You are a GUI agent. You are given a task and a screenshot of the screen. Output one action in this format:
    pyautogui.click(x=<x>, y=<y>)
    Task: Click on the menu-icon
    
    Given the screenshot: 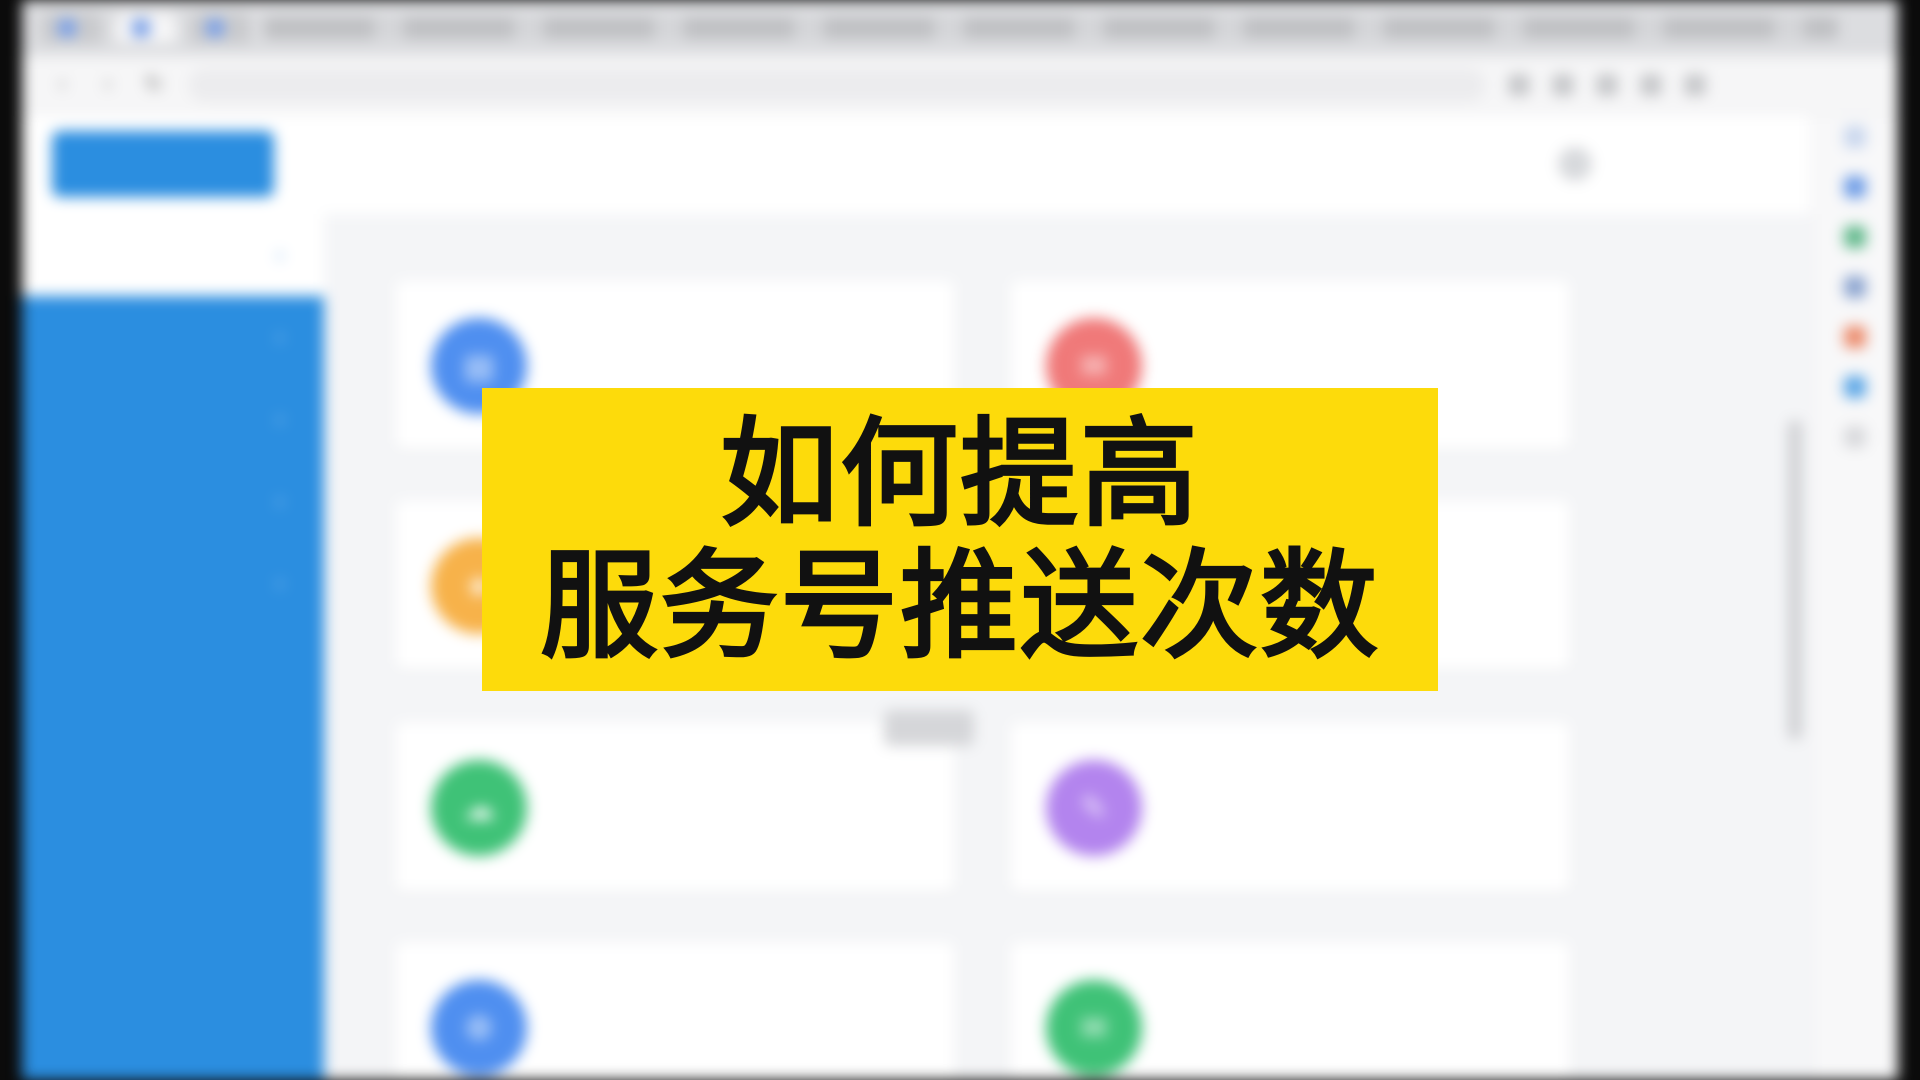 What is the action you would take?
    pyautogui.click(x=1695, y=84)
    